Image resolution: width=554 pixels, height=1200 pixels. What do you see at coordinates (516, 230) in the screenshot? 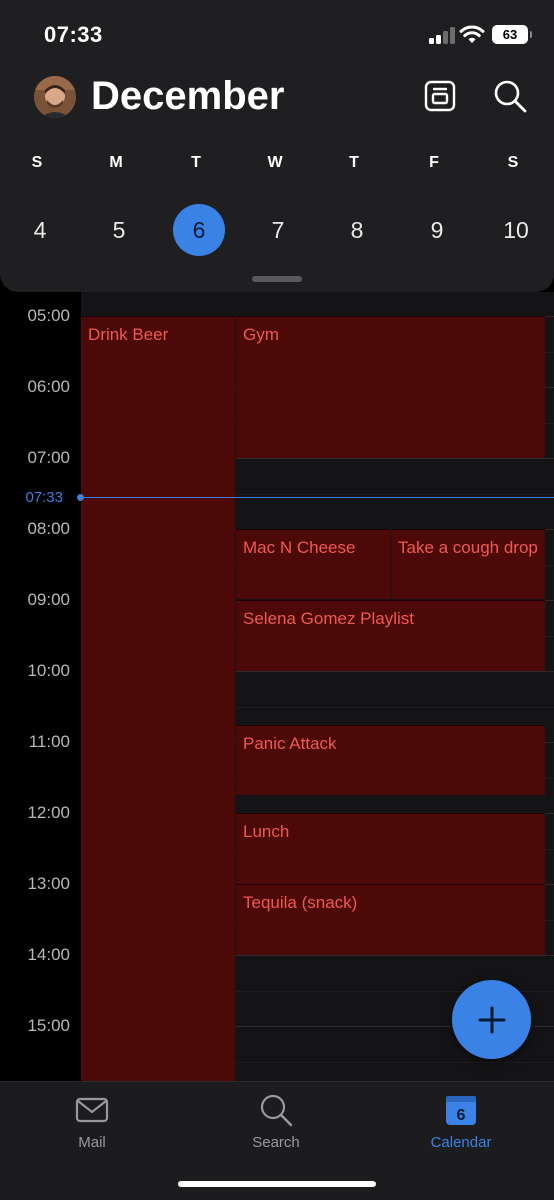
I see `date-cell: 10` at bounding box center [516, 230].